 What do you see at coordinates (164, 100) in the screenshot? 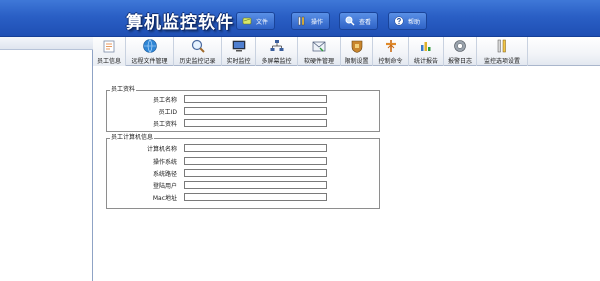
I see `employee-name-label: 员工名称` at bounding box center [164, 100].